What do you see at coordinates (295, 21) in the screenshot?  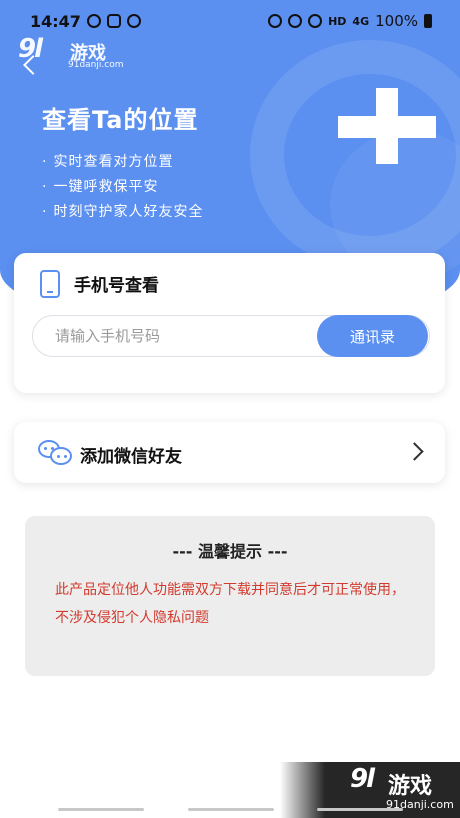 I see `location-icon` at bounding box center [295, 21].